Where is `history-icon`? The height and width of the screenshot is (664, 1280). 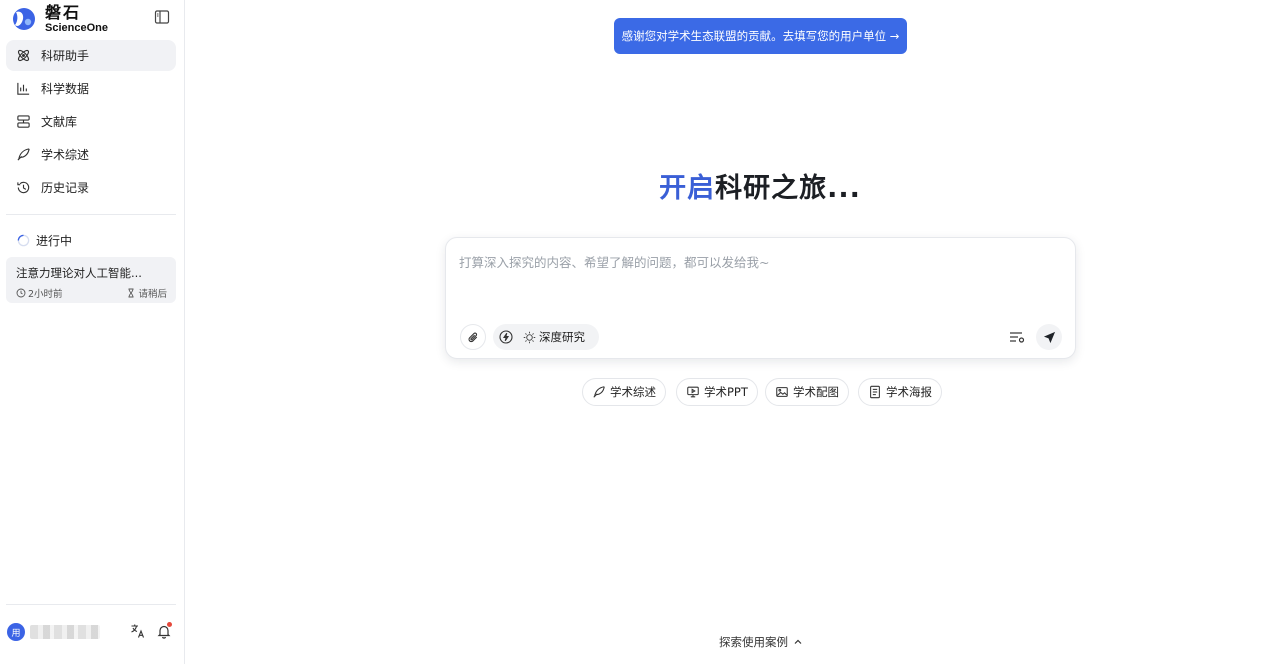
history-icon is located at coordinates (23, 187).